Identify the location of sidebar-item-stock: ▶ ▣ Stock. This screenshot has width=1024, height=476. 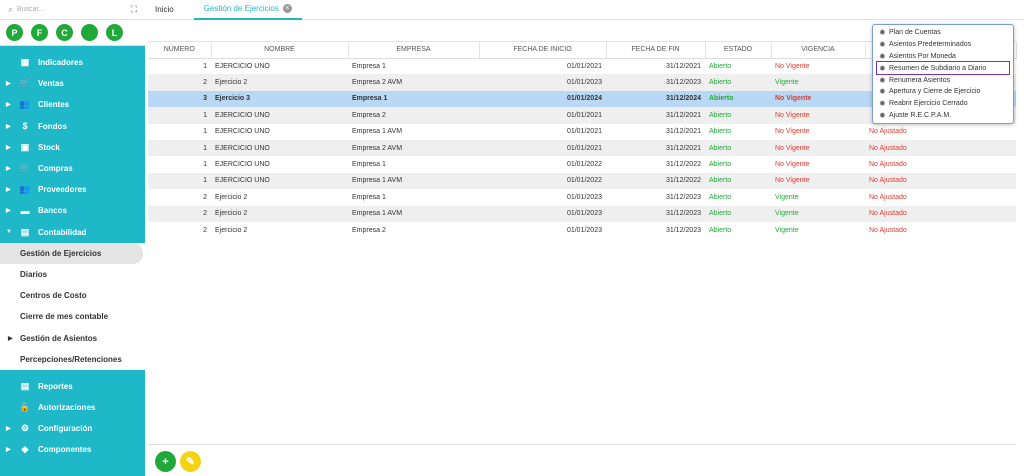
(72, 147).